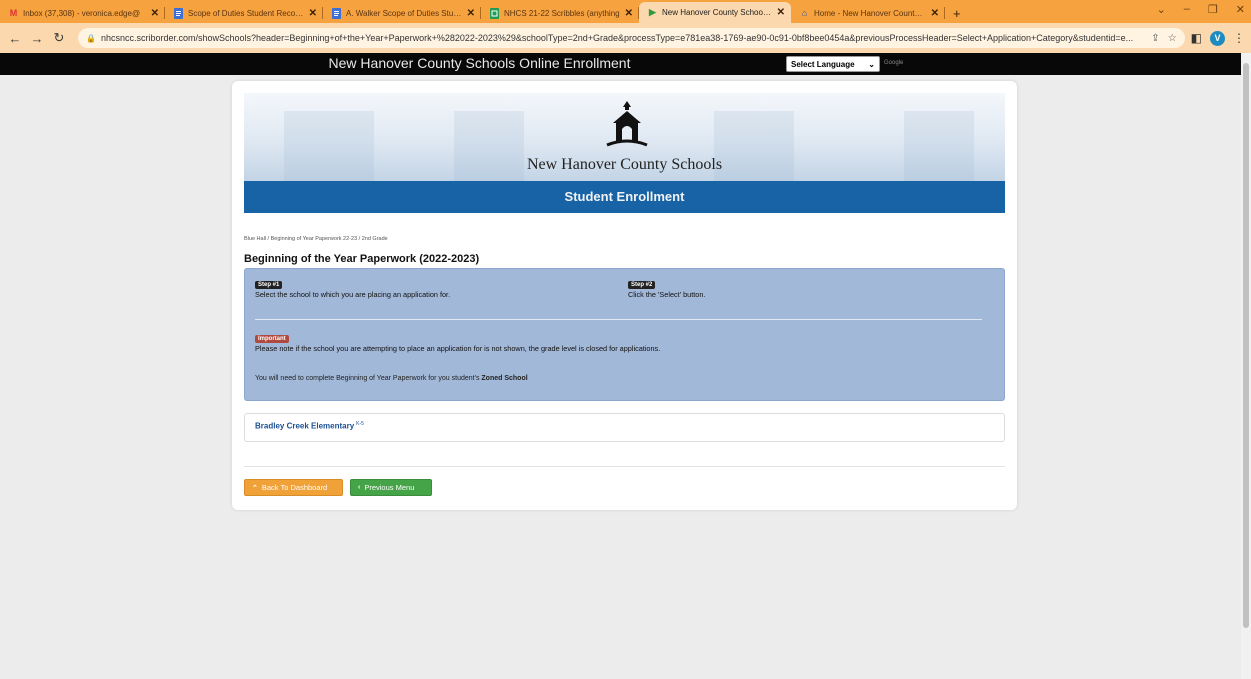 The image size is (1251, 679). What do you see at coordinates (1239, 38) in the screenshot?
I see `kebab-menu-icon: ⋮` at bounding box center [1239, 38].